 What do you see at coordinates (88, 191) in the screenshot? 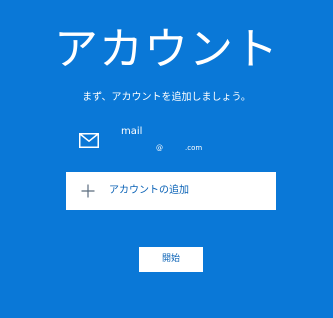
I see `plus-icon` at bounding box center [88, 191].